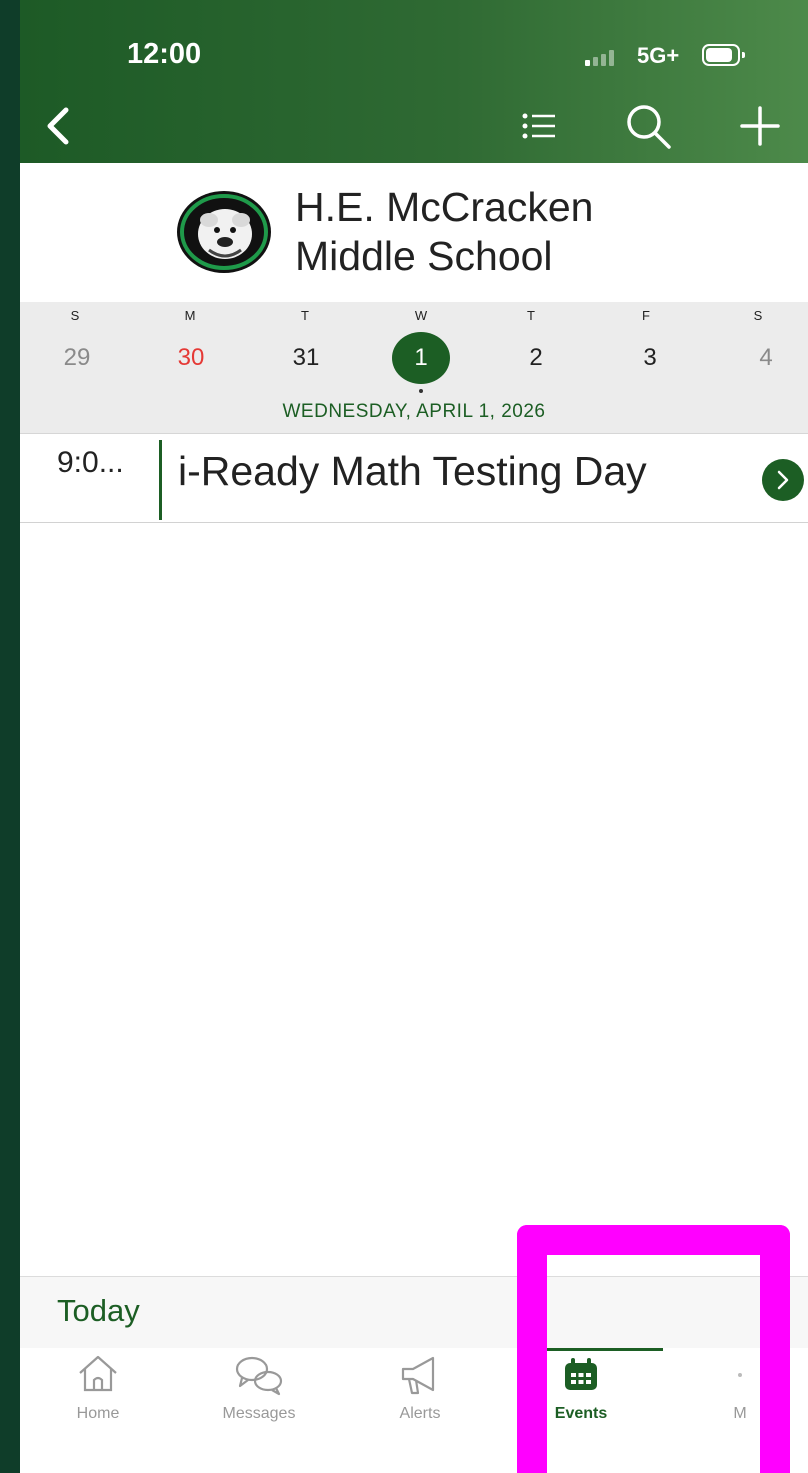  What do you see at coordinates (766, 358) in the screenshot?
I see `day-4: 4` at bounding box center [766, 358].